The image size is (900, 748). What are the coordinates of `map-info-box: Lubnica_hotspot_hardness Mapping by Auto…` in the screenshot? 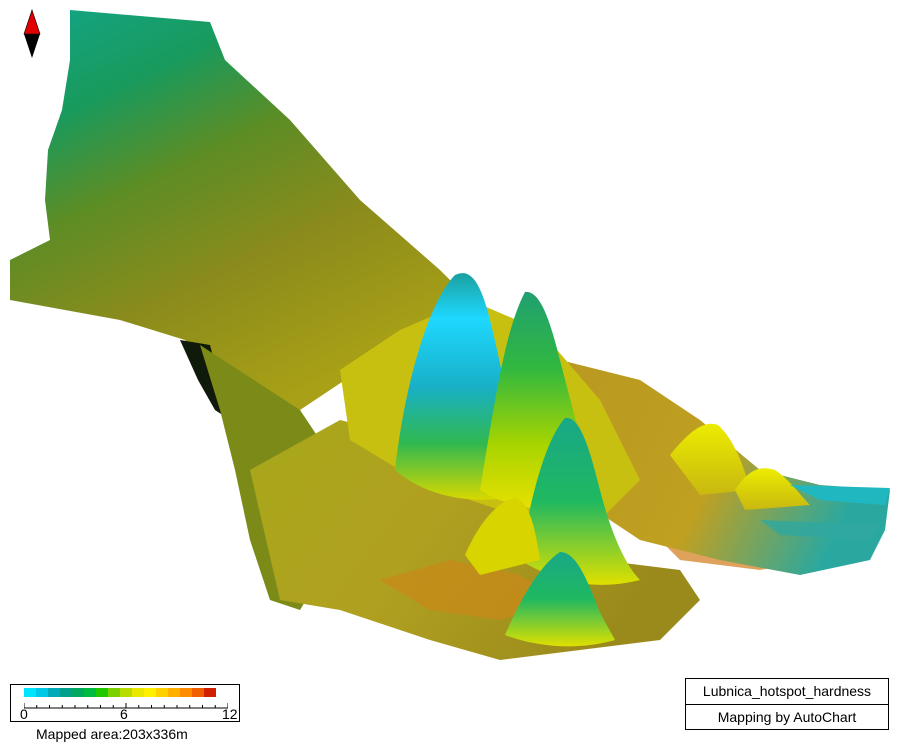 It's located at (787, 704).